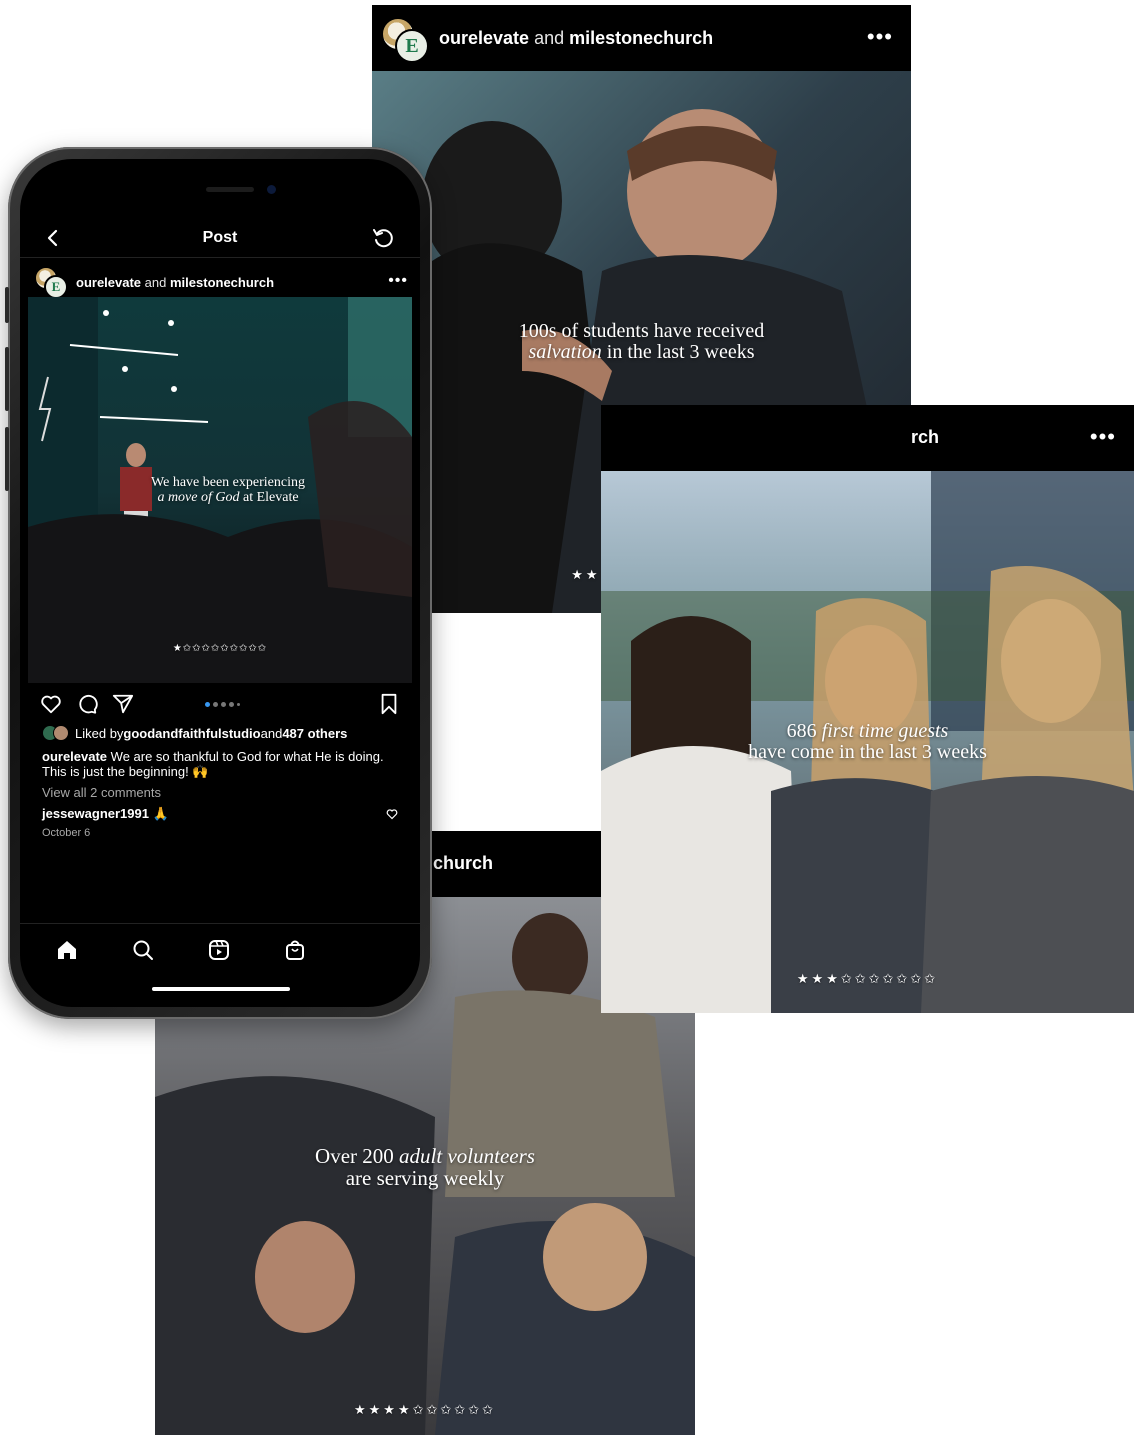  I want to click on post-actions, so click(220, 704).